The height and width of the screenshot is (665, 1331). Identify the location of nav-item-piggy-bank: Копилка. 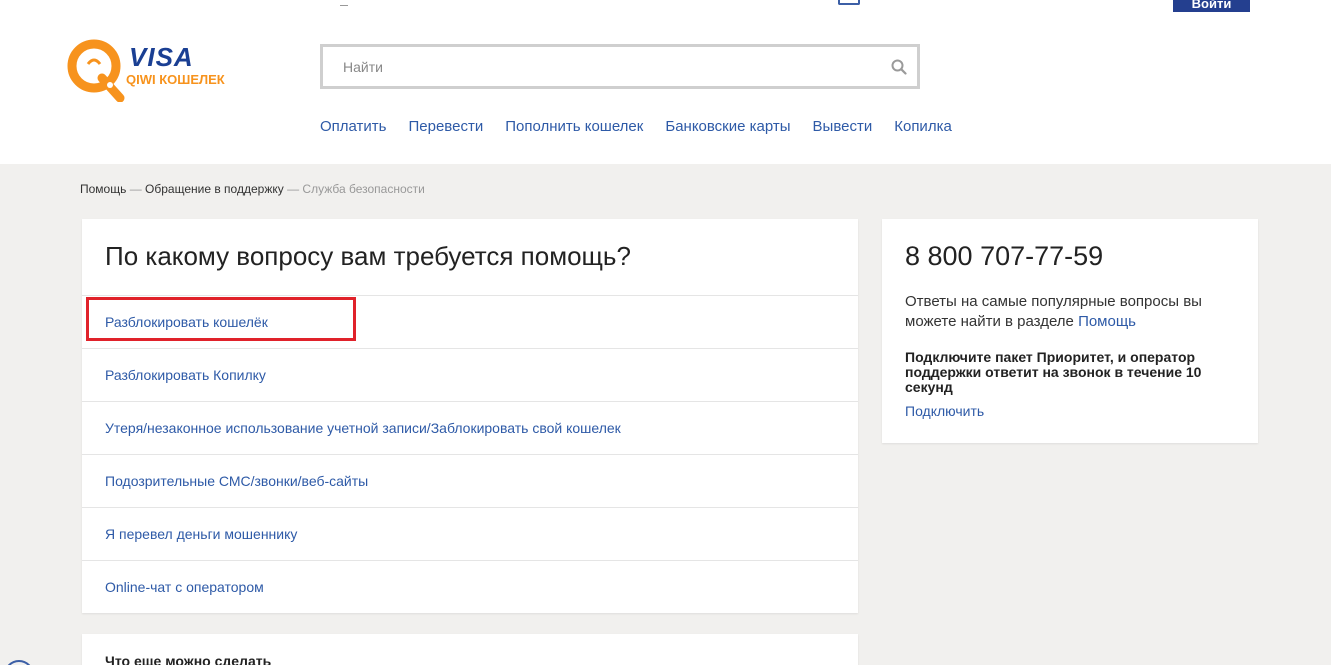
(923, 126).